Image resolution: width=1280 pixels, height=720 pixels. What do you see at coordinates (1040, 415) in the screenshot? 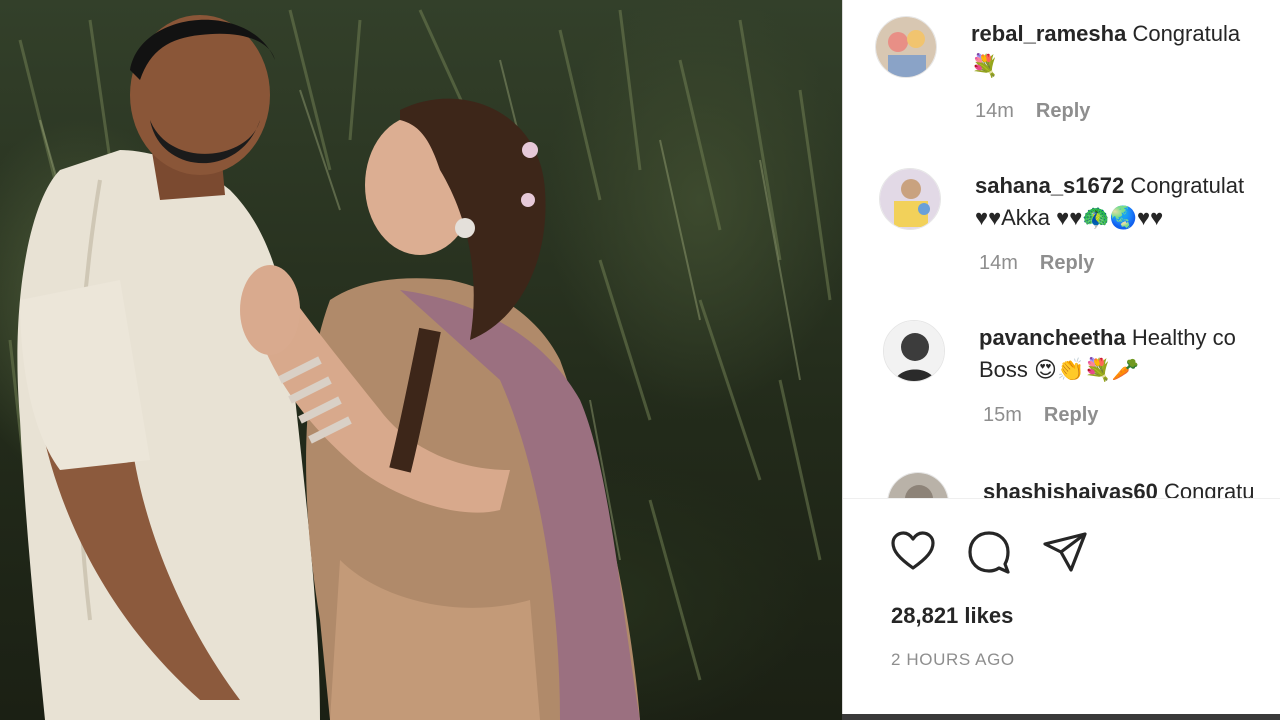
I see `comment-meta: 15m Reply` at bounding box center [1040, 415].